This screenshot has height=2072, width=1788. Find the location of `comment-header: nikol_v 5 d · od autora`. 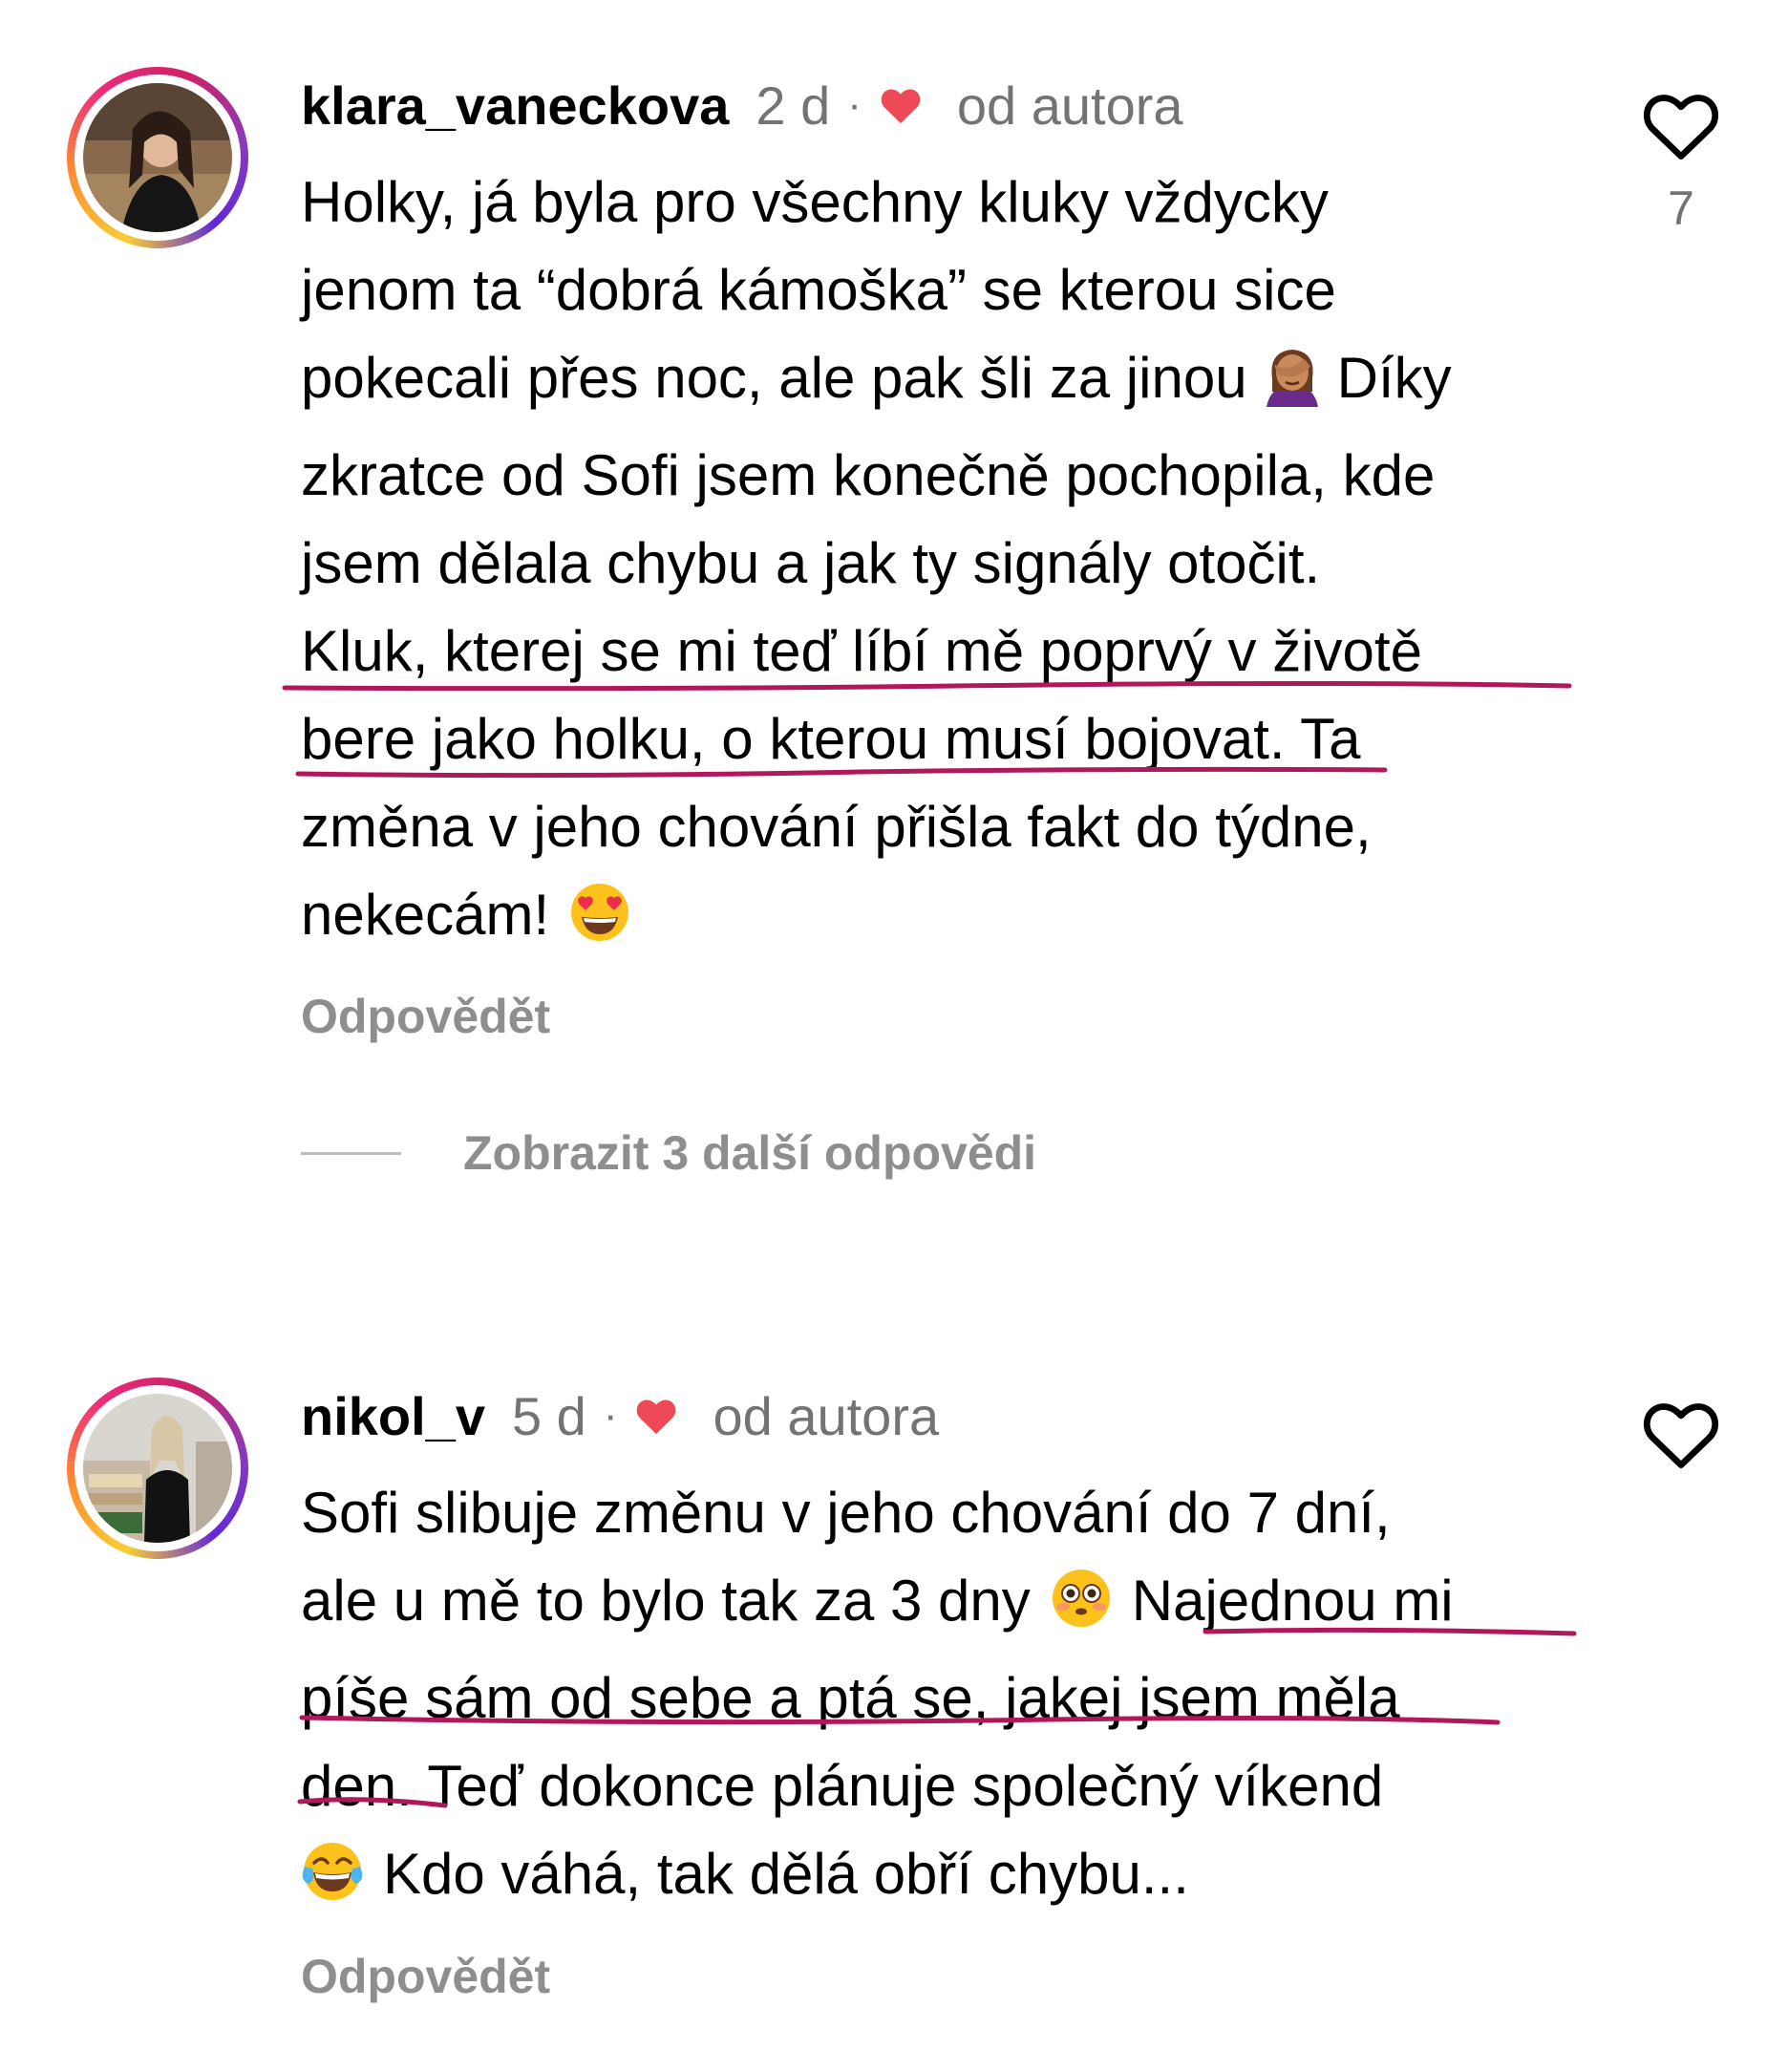

comment-header: nikol_v 5 d · od autora is located at coordinates (620, 1416).